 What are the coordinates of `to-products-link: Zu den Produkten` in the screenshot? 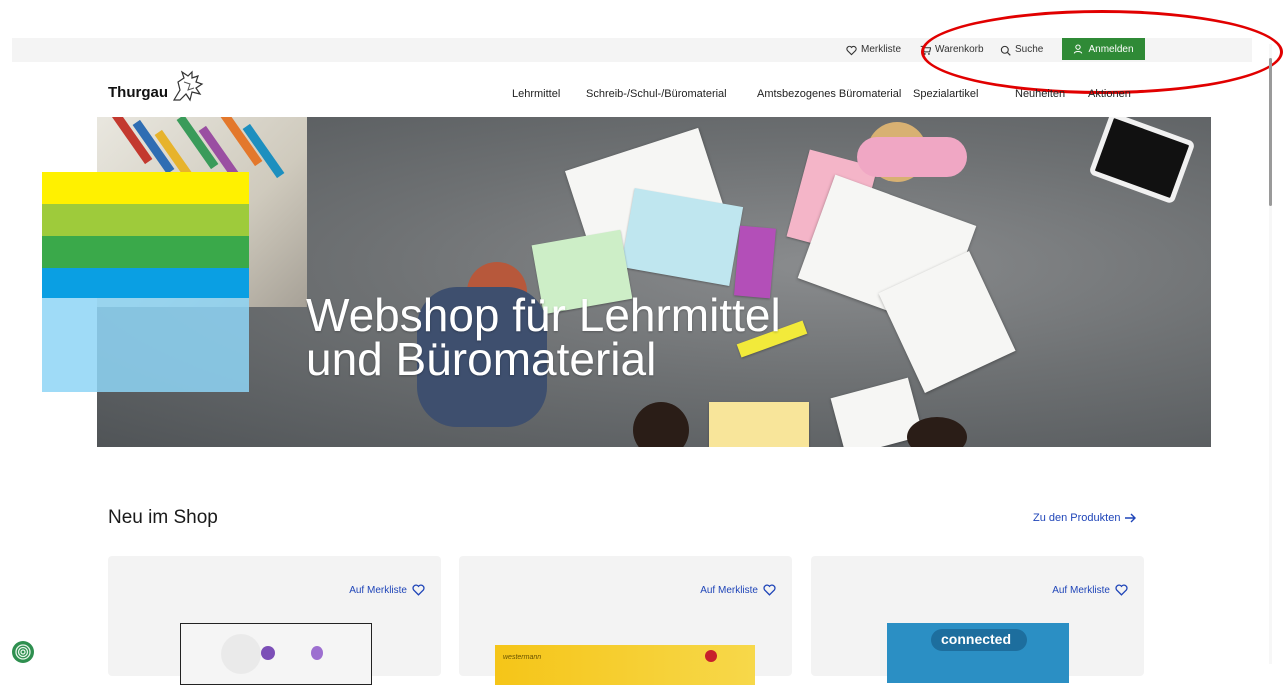 It's located at (1085, 518).